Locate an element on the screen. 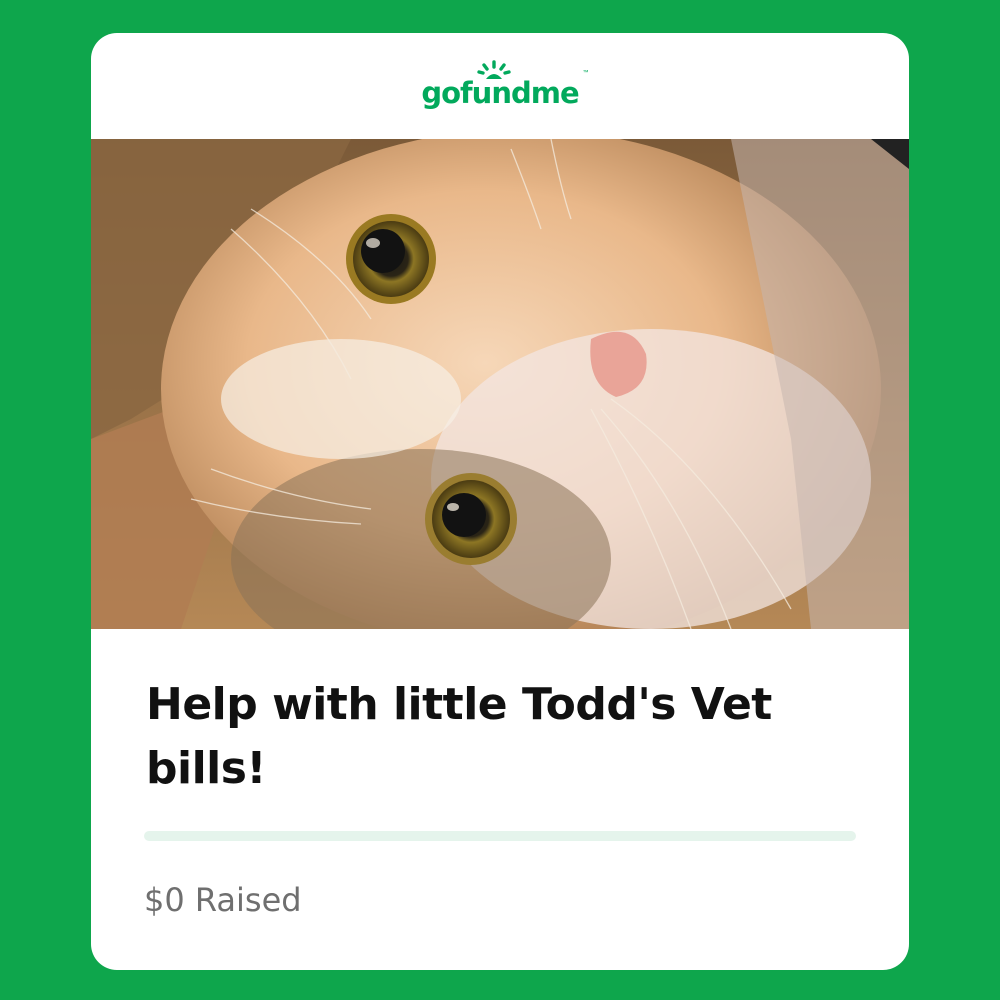 This screenshot has height=1000, width=1000. gofundme-logo: gofundme ™ is located at coordinates (505, 85).